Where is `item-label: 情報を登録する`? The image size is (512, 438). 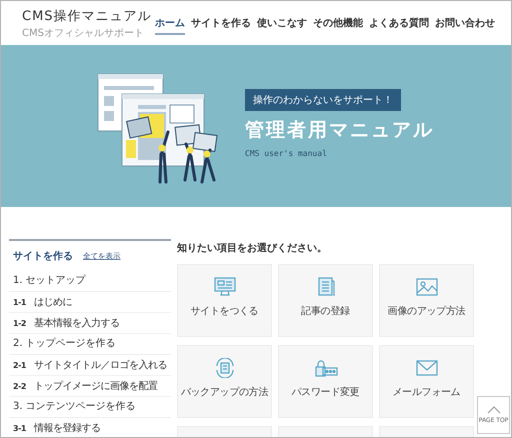
item-label: 情報を登録する is located at coordinates (67, 428).